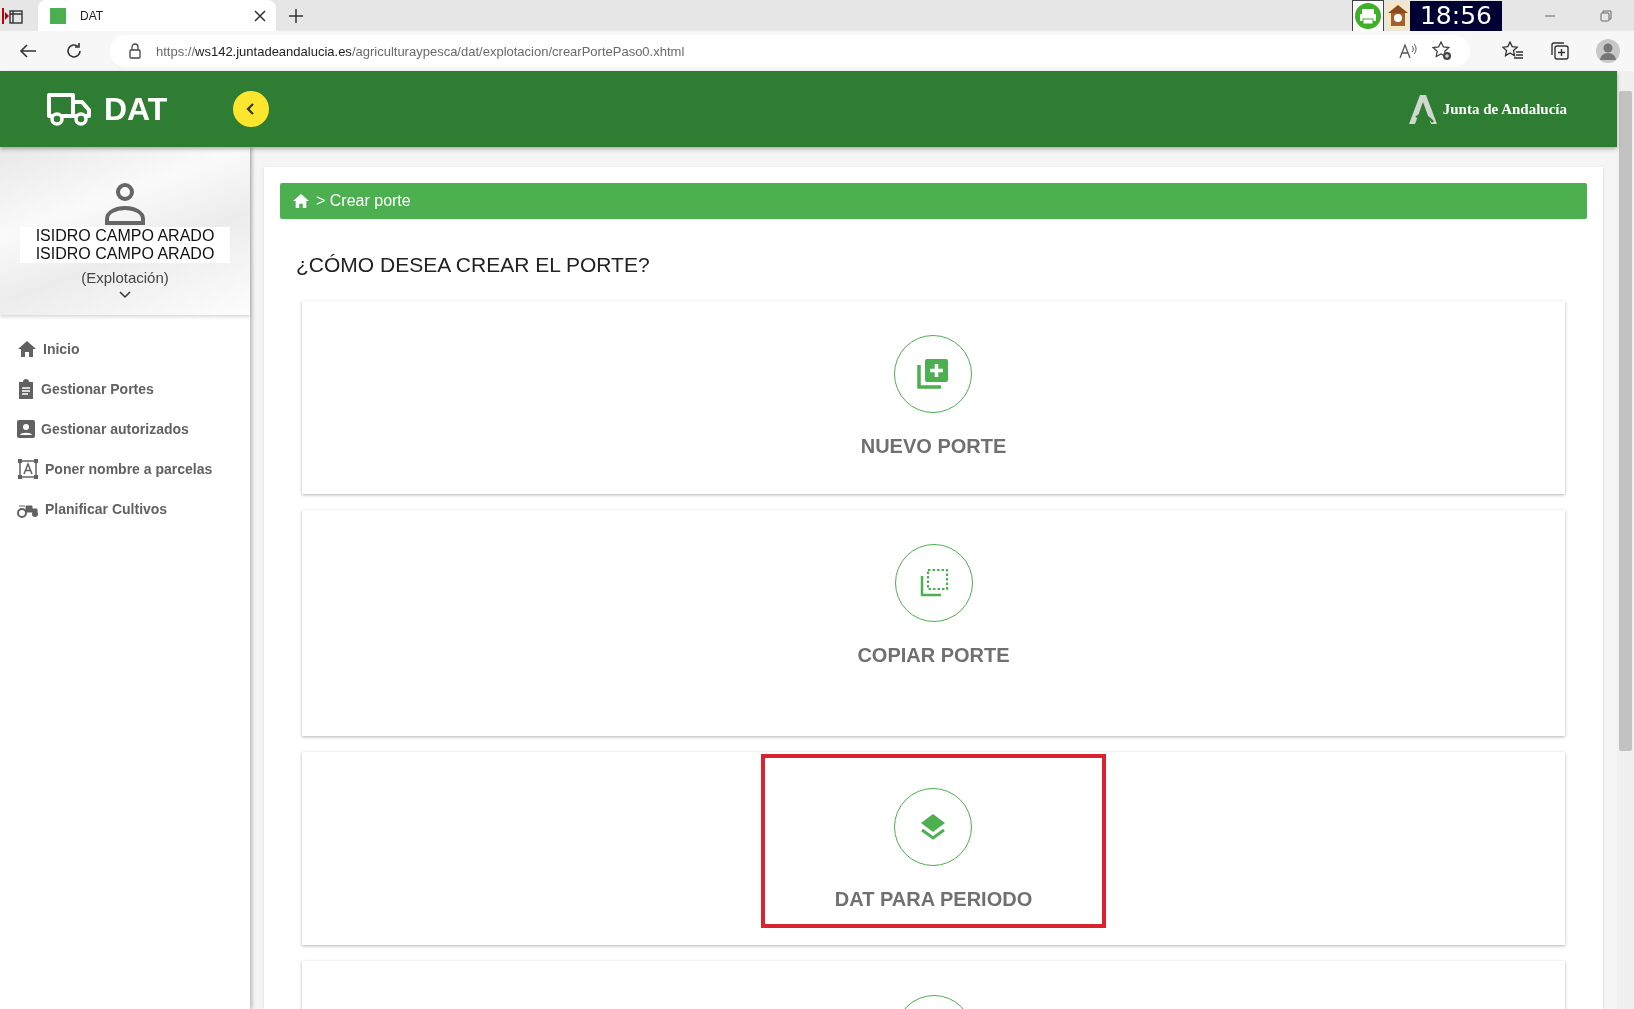  I want to click on close-icon, so click(260, 15).